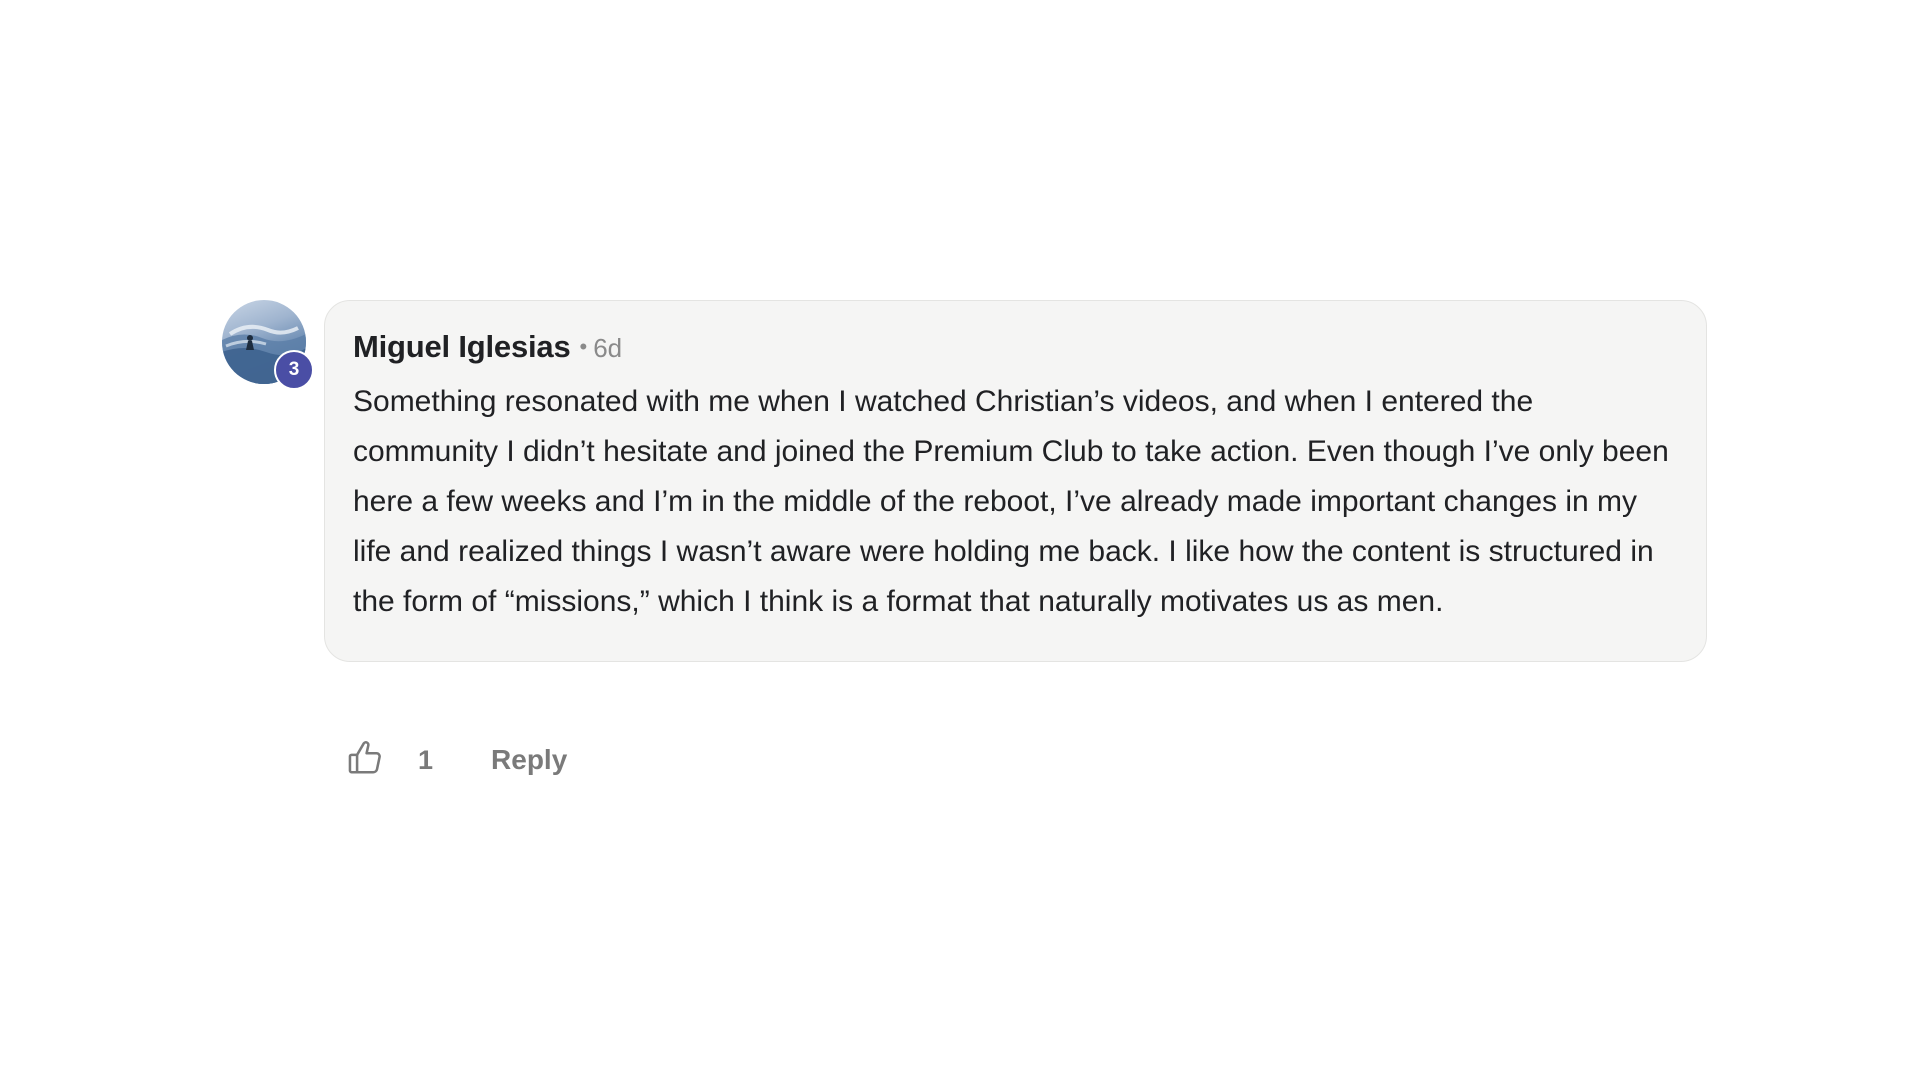 This screenshot has height=1080, width=1920. What do you see at coordinates (456, 760) in the screenshot?
I see `comment-actions: 1 Reply` at bounding box center [456, 760].